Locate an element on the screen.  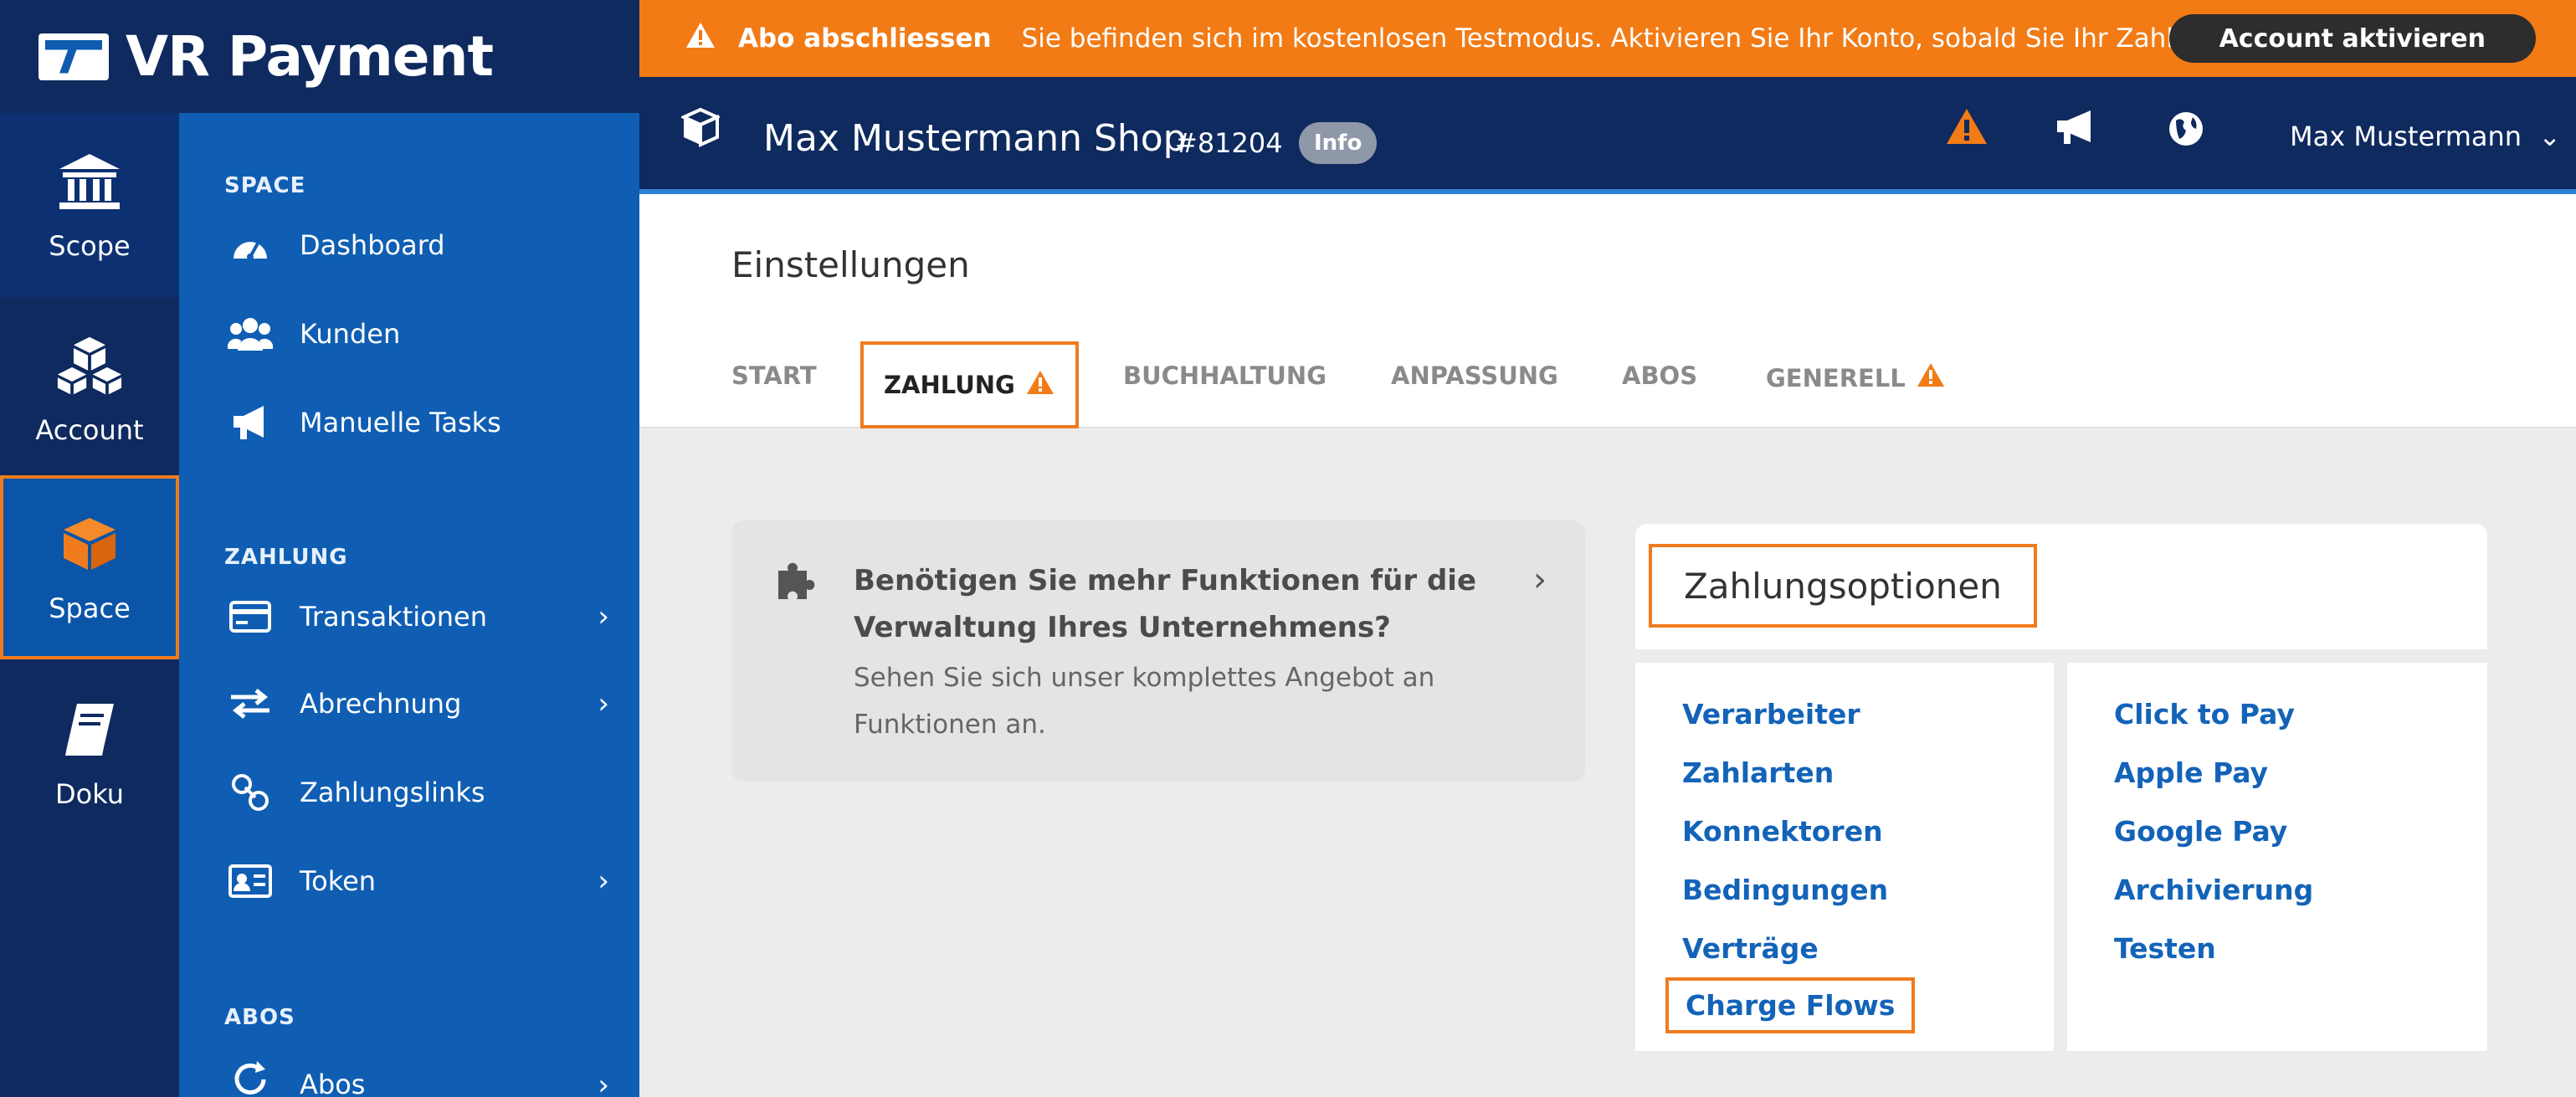
tab-zahlung-label: ZAHLUNG is located at coordinates (949, 385).